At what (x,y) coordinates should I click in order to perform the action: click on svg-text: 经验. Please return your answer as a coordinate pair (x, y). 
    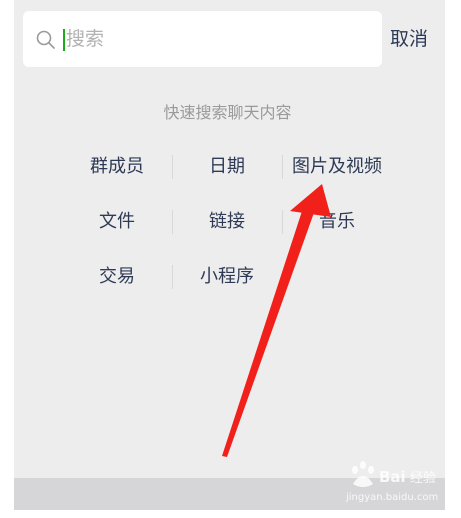
    Looking at the image, I should click on (423, 478).